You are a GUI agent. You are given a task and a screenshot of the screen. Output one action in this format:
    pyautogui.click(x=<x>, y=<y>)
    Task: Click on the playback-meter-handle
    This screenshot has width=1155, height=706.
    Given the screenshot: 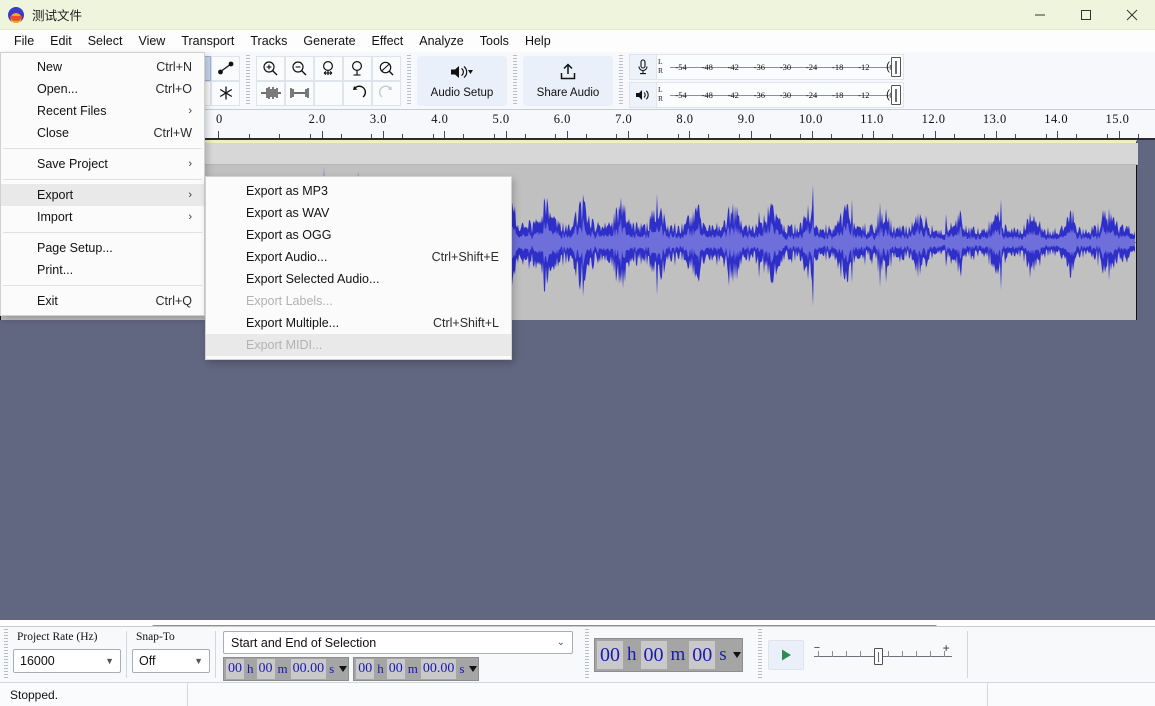 What is the action you would take?
    pyautogui.click(x=896, y=94)
    